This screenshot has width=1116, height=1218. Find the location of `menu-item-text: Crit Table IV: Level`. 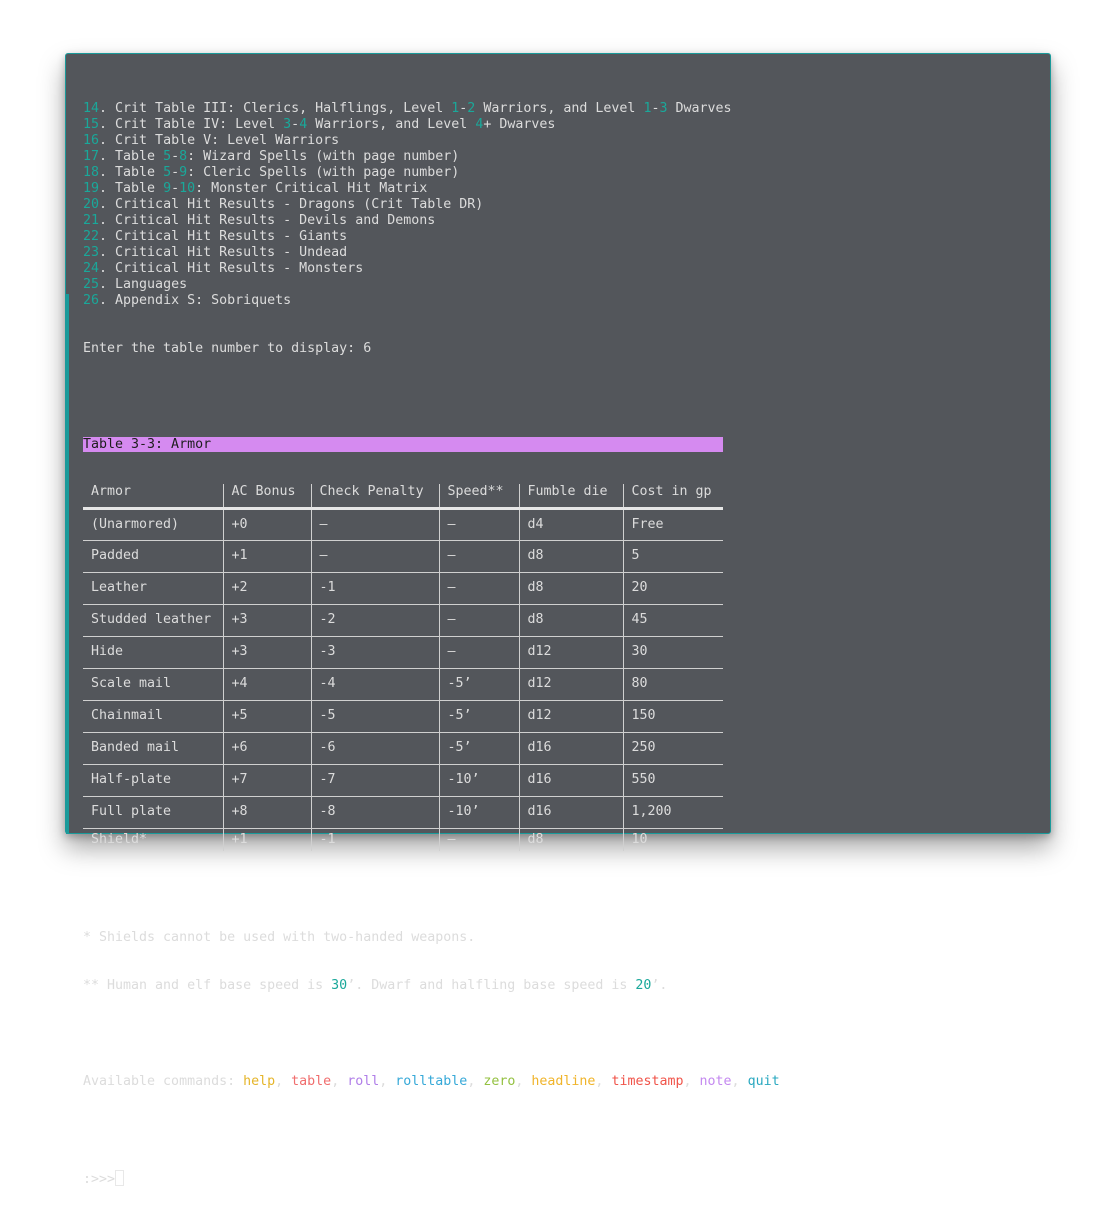

menu-item-text: Crit Table IV: Level is located at coordinates (199, 124).